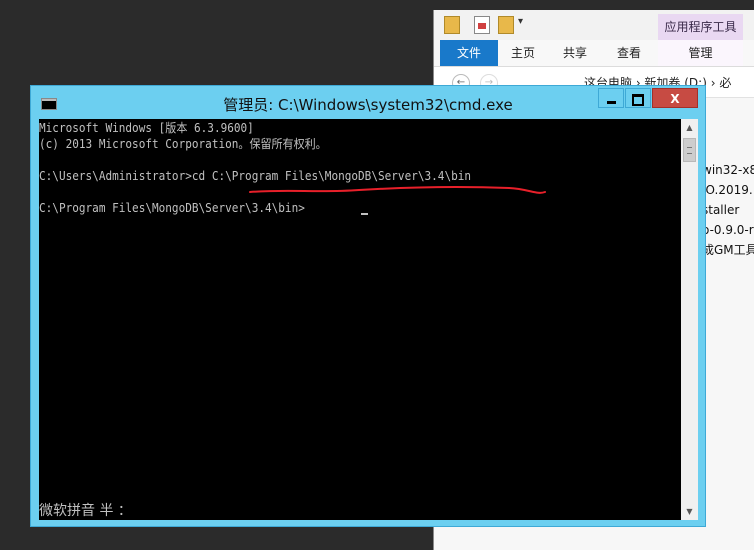 This screenshot has height=550, width=754. I want to click on tab-share: 共享, so click(575, 53).